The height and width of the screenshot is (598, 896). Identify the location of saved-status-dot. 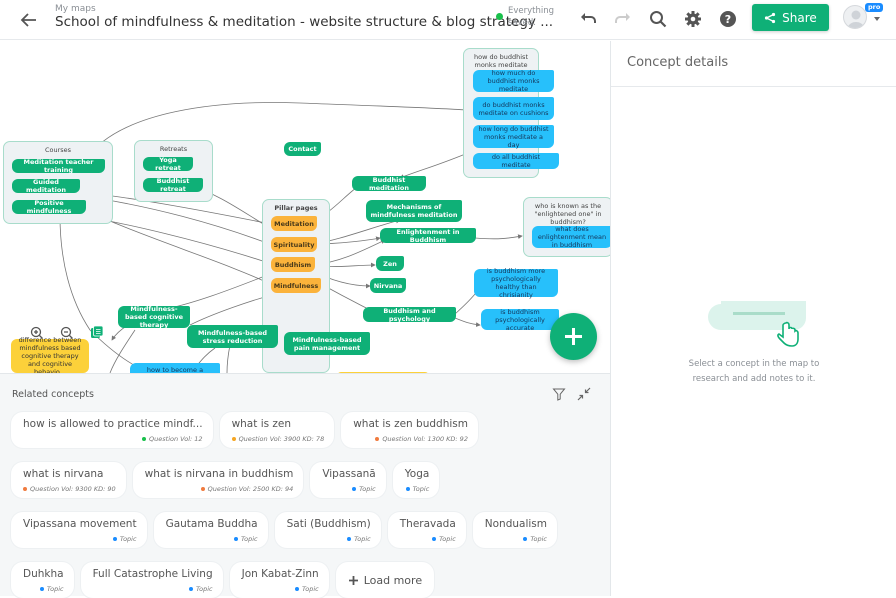
(499, 16).